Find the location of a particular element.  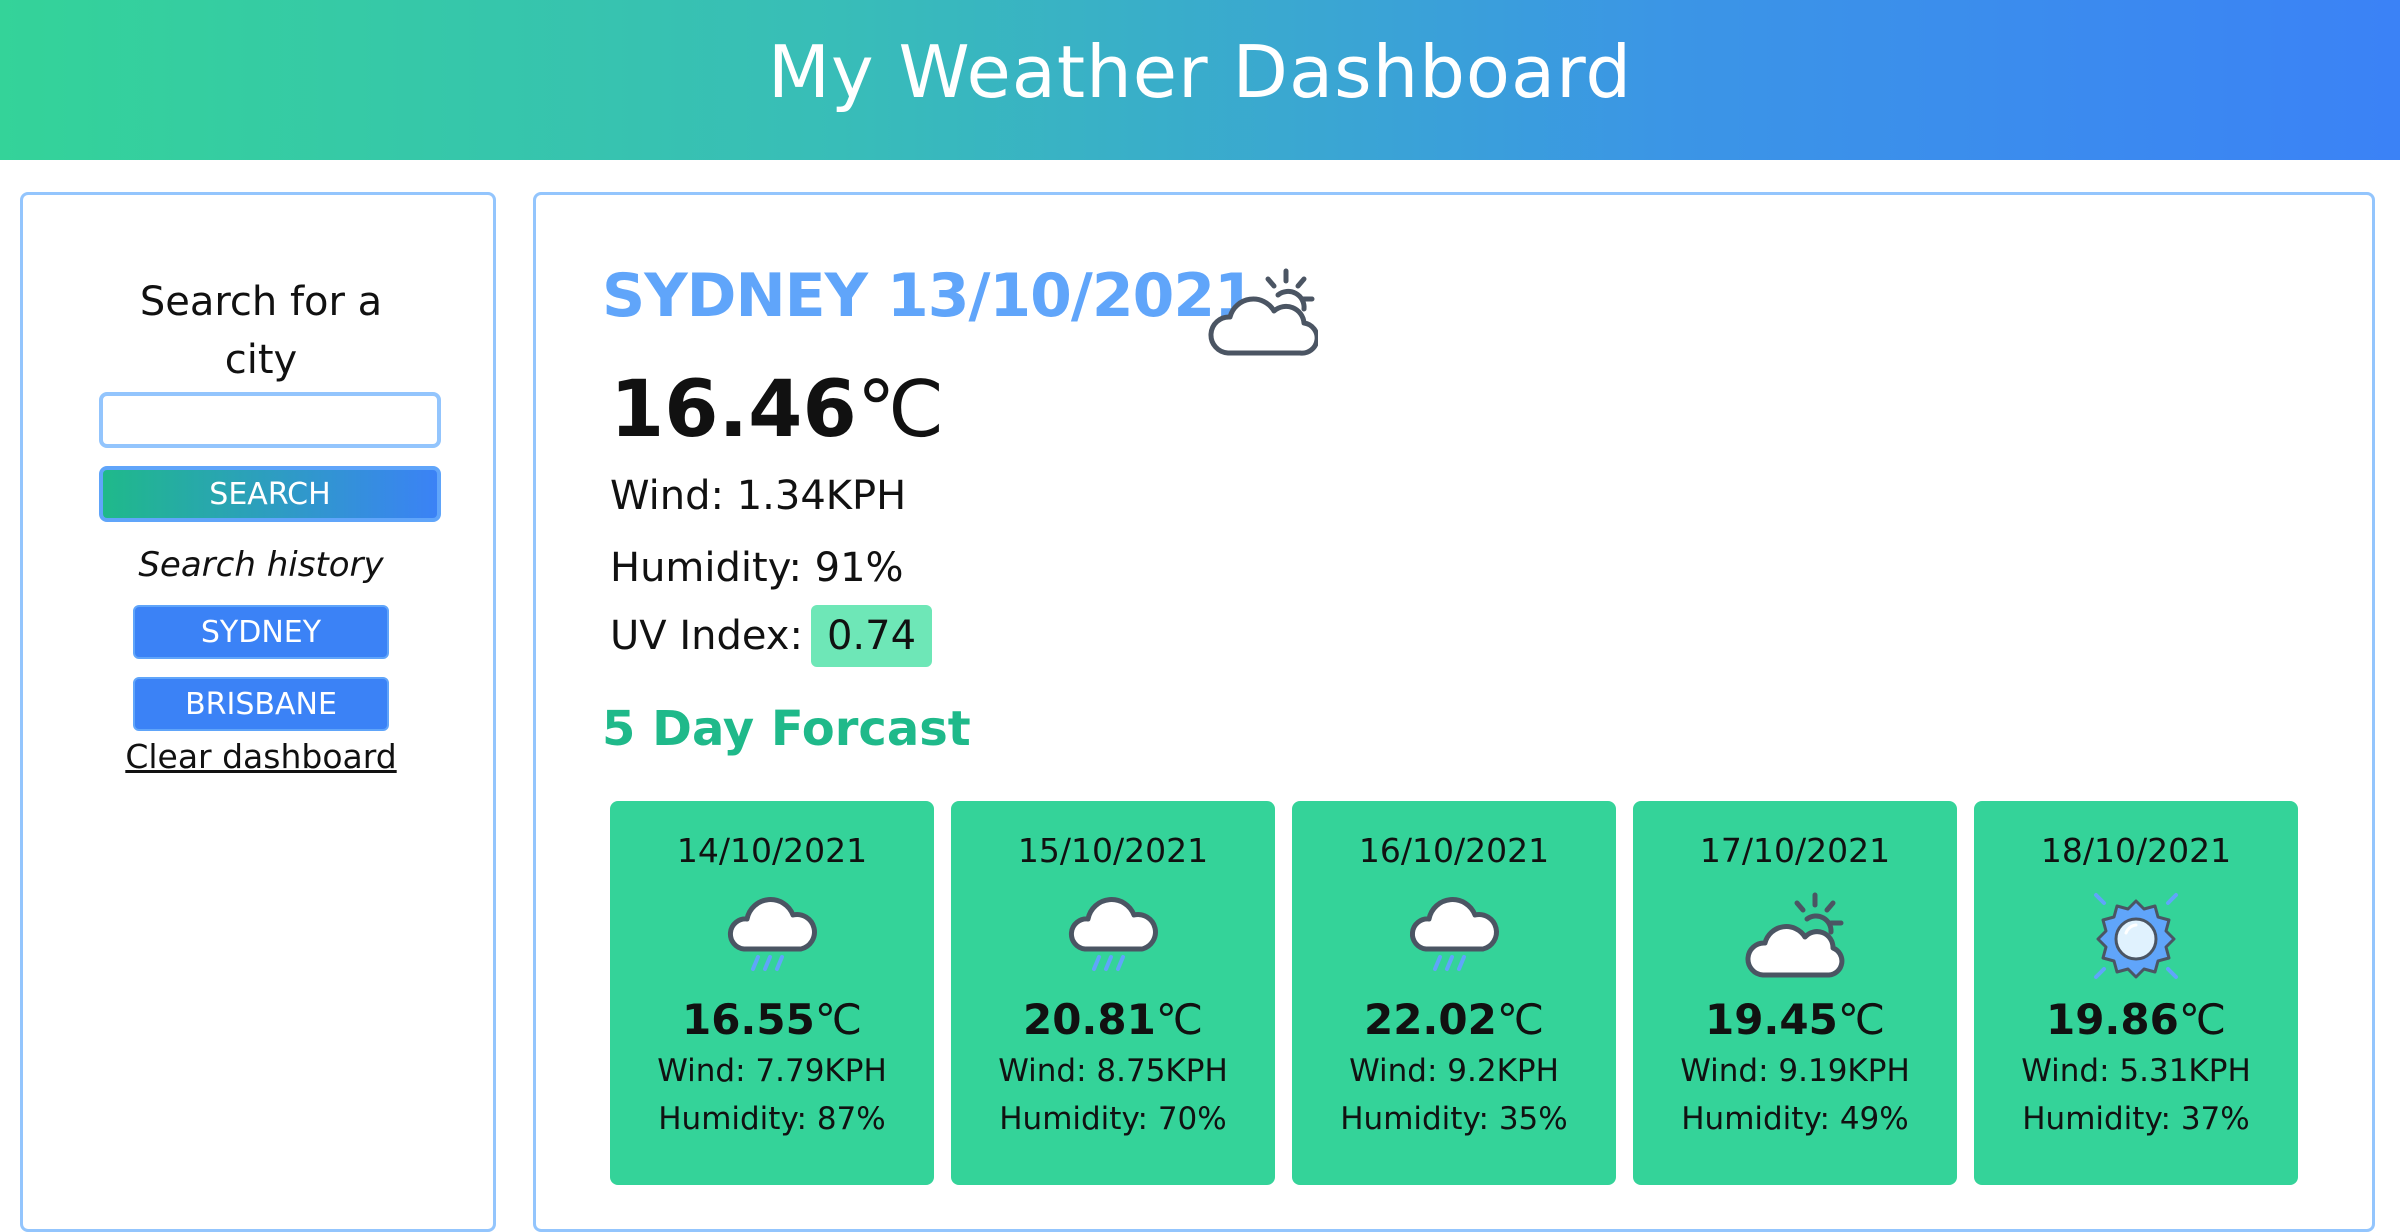

forecast-humidity: Humidity: 49% is located at coordinates (1795, 1119).